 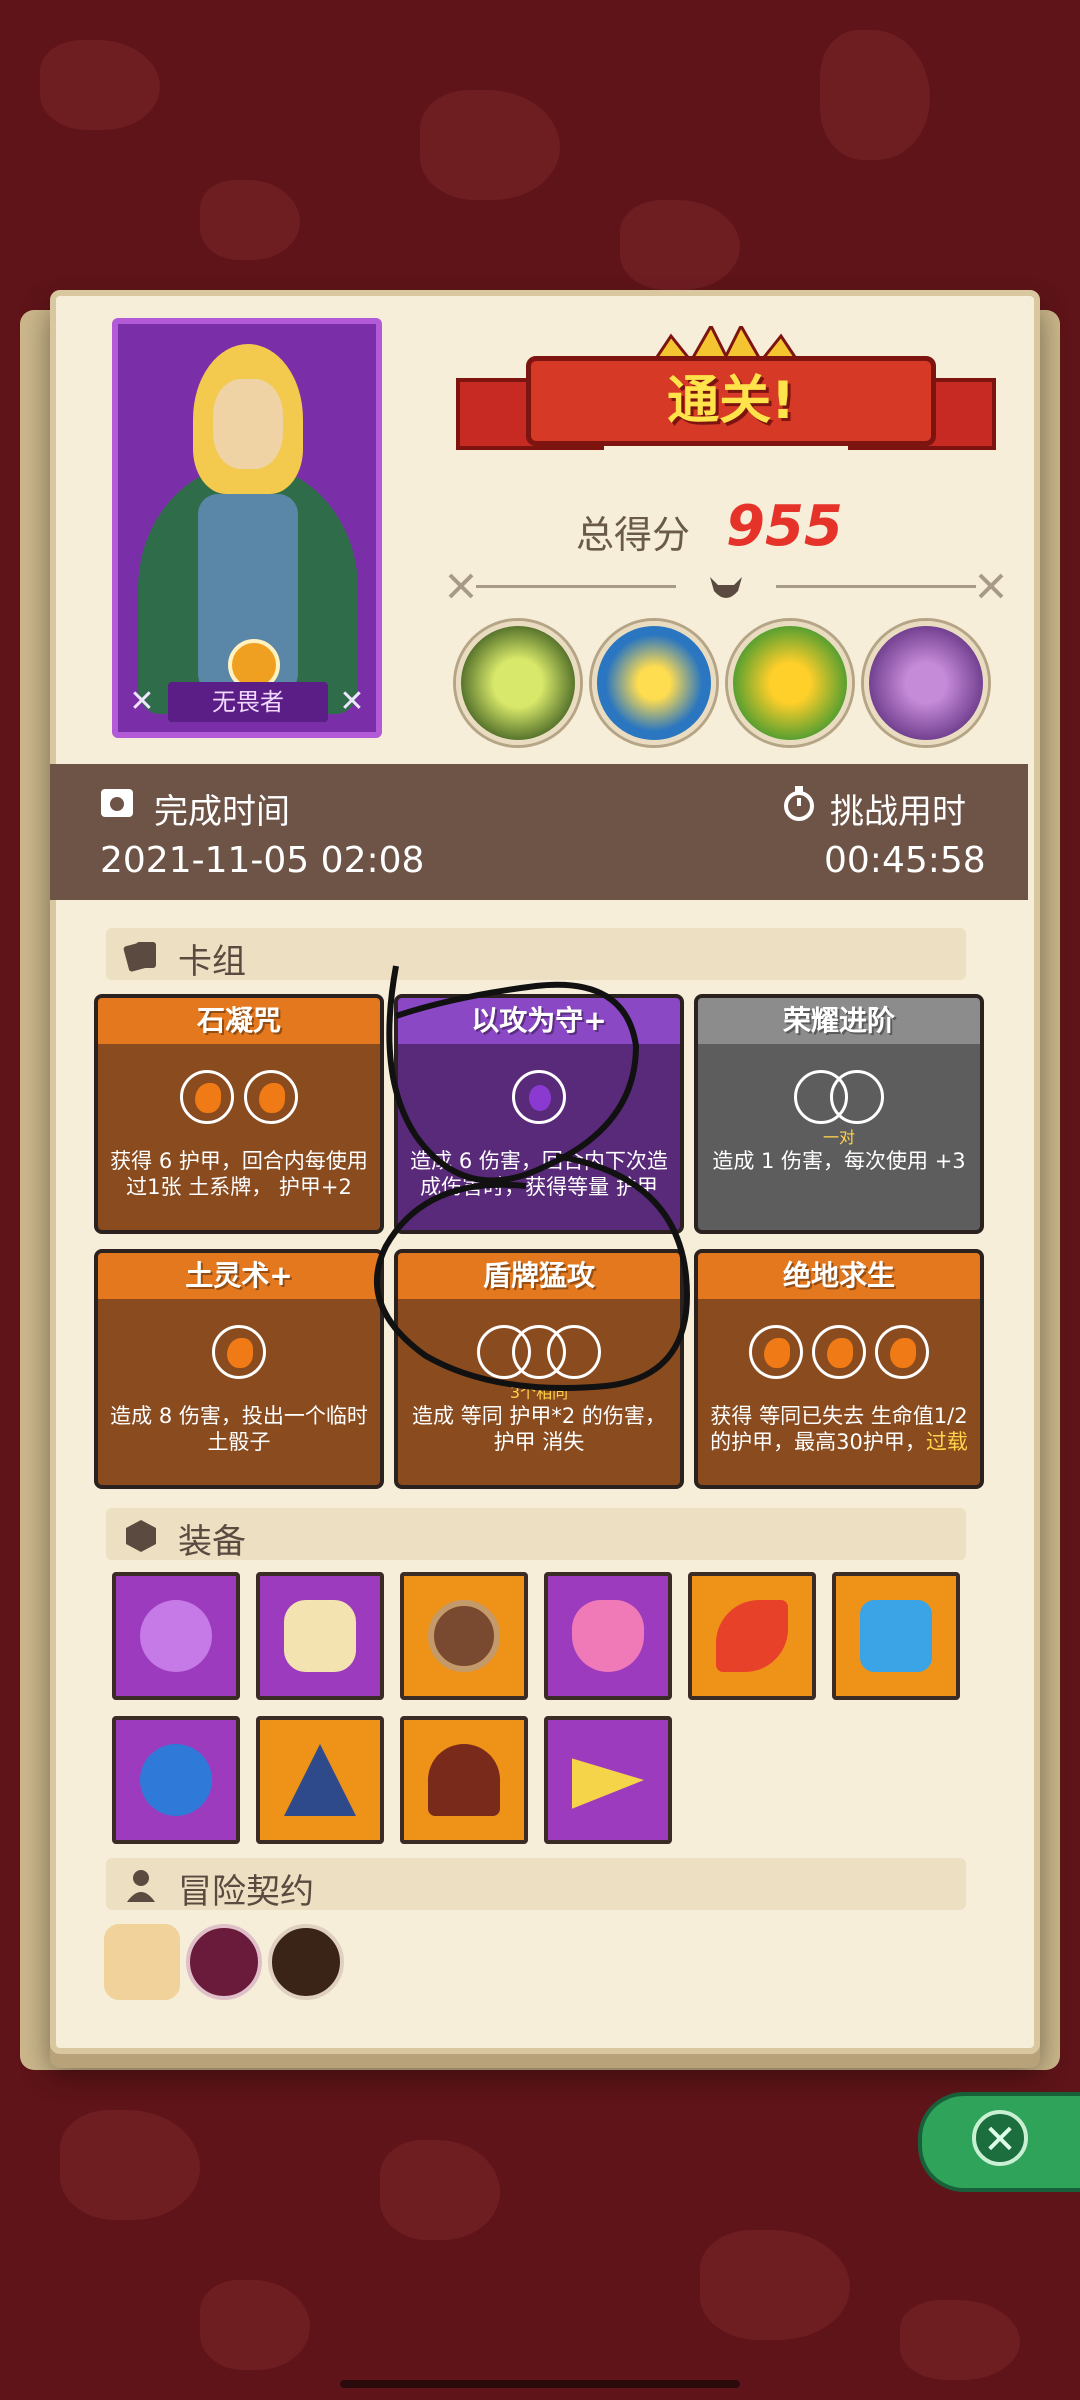 What do you see at coordinates (784, 526) in the screenshot?
I see `score-value: 955` at bounding box center [784, 526].